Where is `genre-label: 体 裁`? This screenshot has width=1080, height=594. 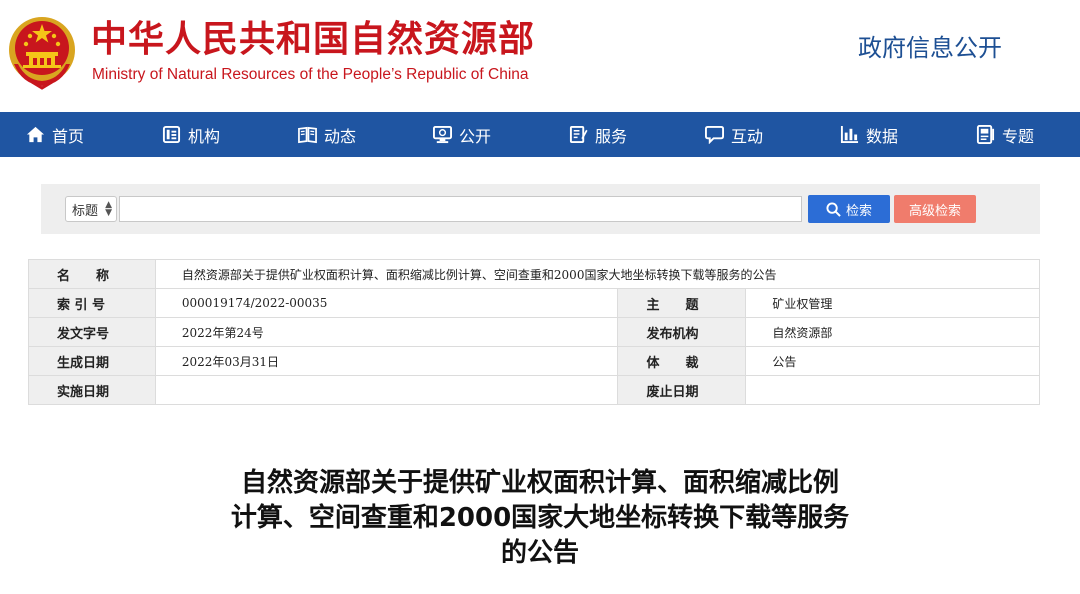
genre-label: 体 裁 is located at coordinates (682, 361).